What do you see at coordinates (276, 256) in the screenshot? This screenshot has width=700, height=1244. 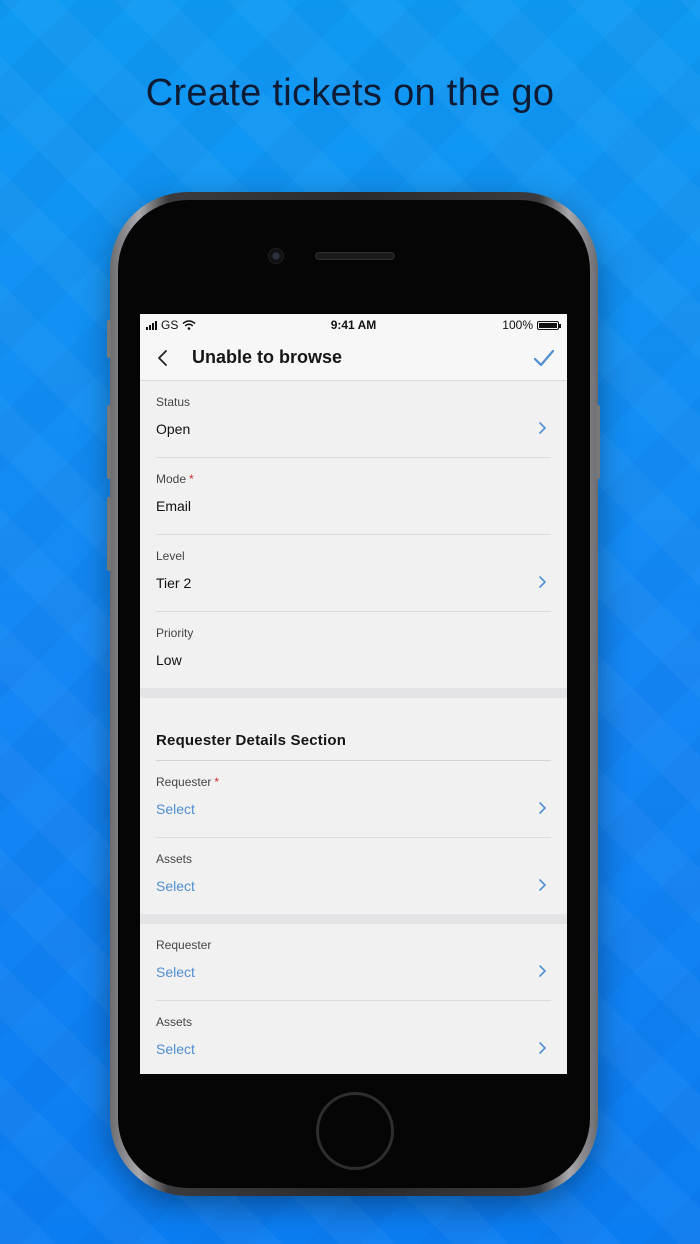 I see `front-camera` at bounding box center [276, 256].